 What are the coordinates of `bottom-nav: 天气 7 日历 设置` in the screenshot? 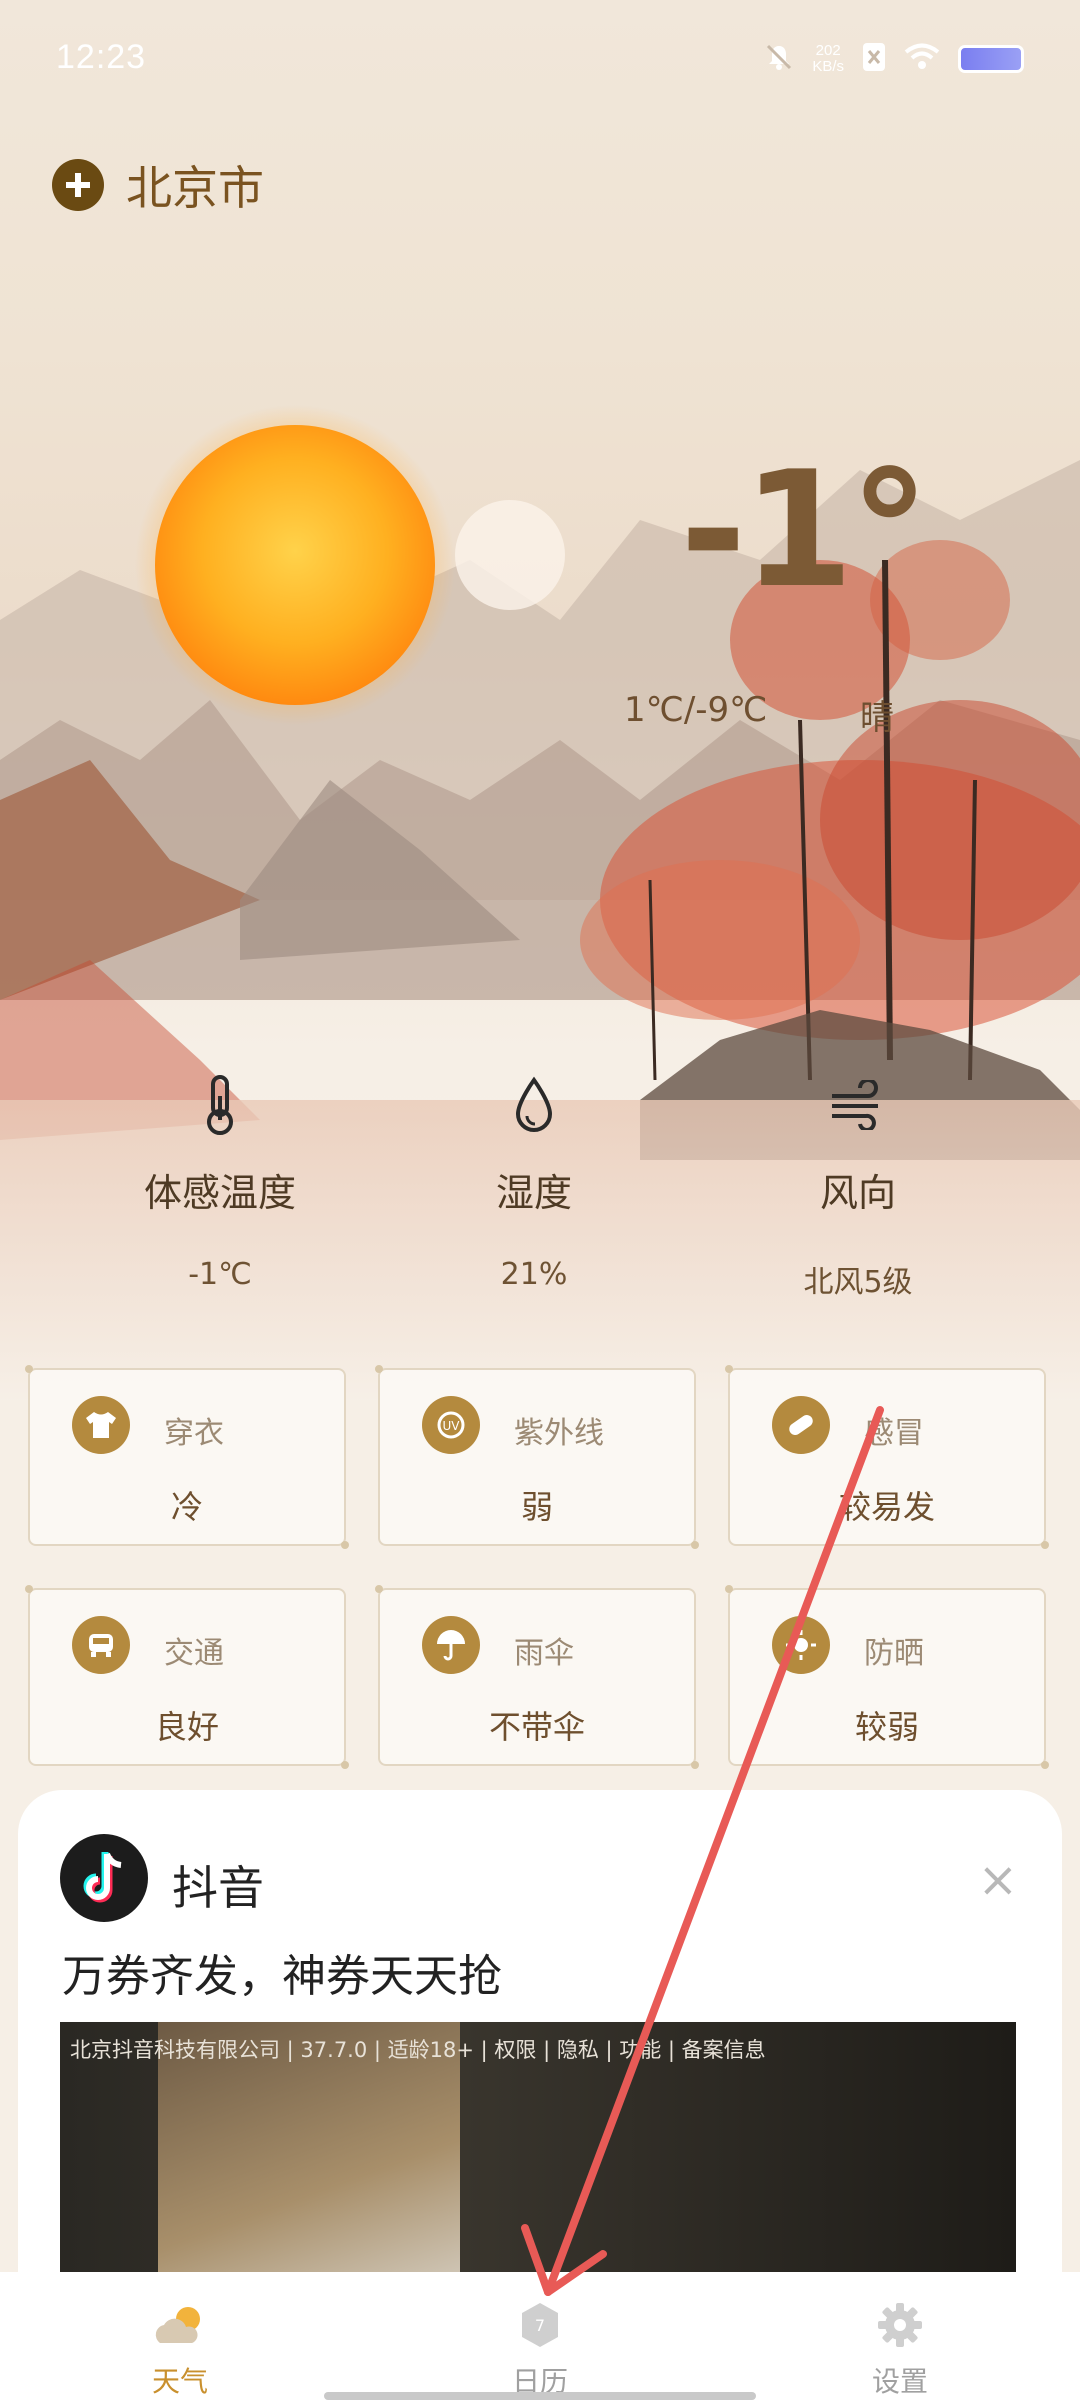 It's located at (540, 2340).